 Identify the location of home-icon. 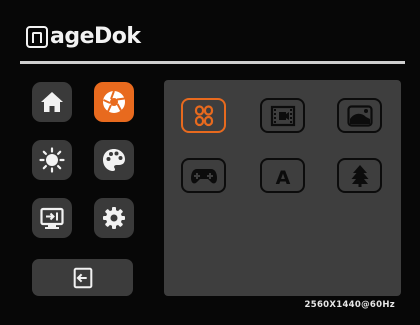
(52, 102).